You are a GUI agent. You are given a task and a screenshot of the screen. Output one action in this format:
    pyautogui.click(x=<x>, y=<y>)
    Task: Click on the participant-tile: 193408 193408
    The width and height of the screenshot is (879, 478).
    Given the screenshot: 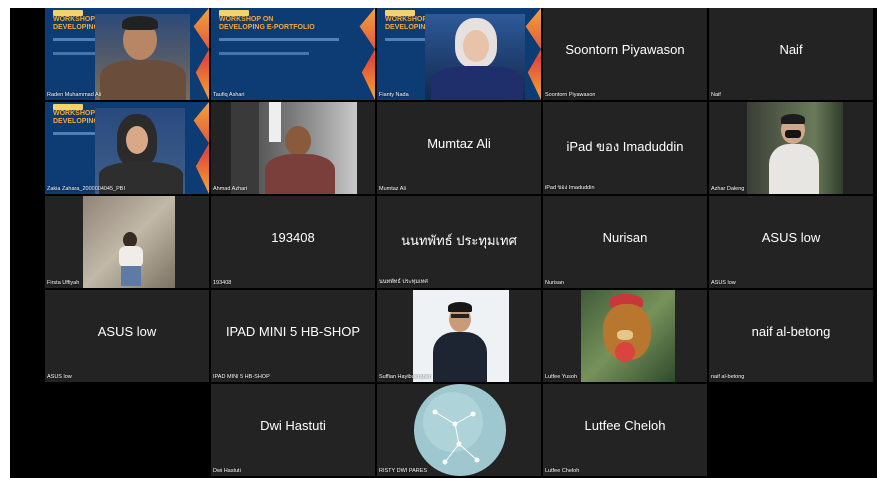 What is the action you would take?
    pyautogui.click(x=293, y=242)
    